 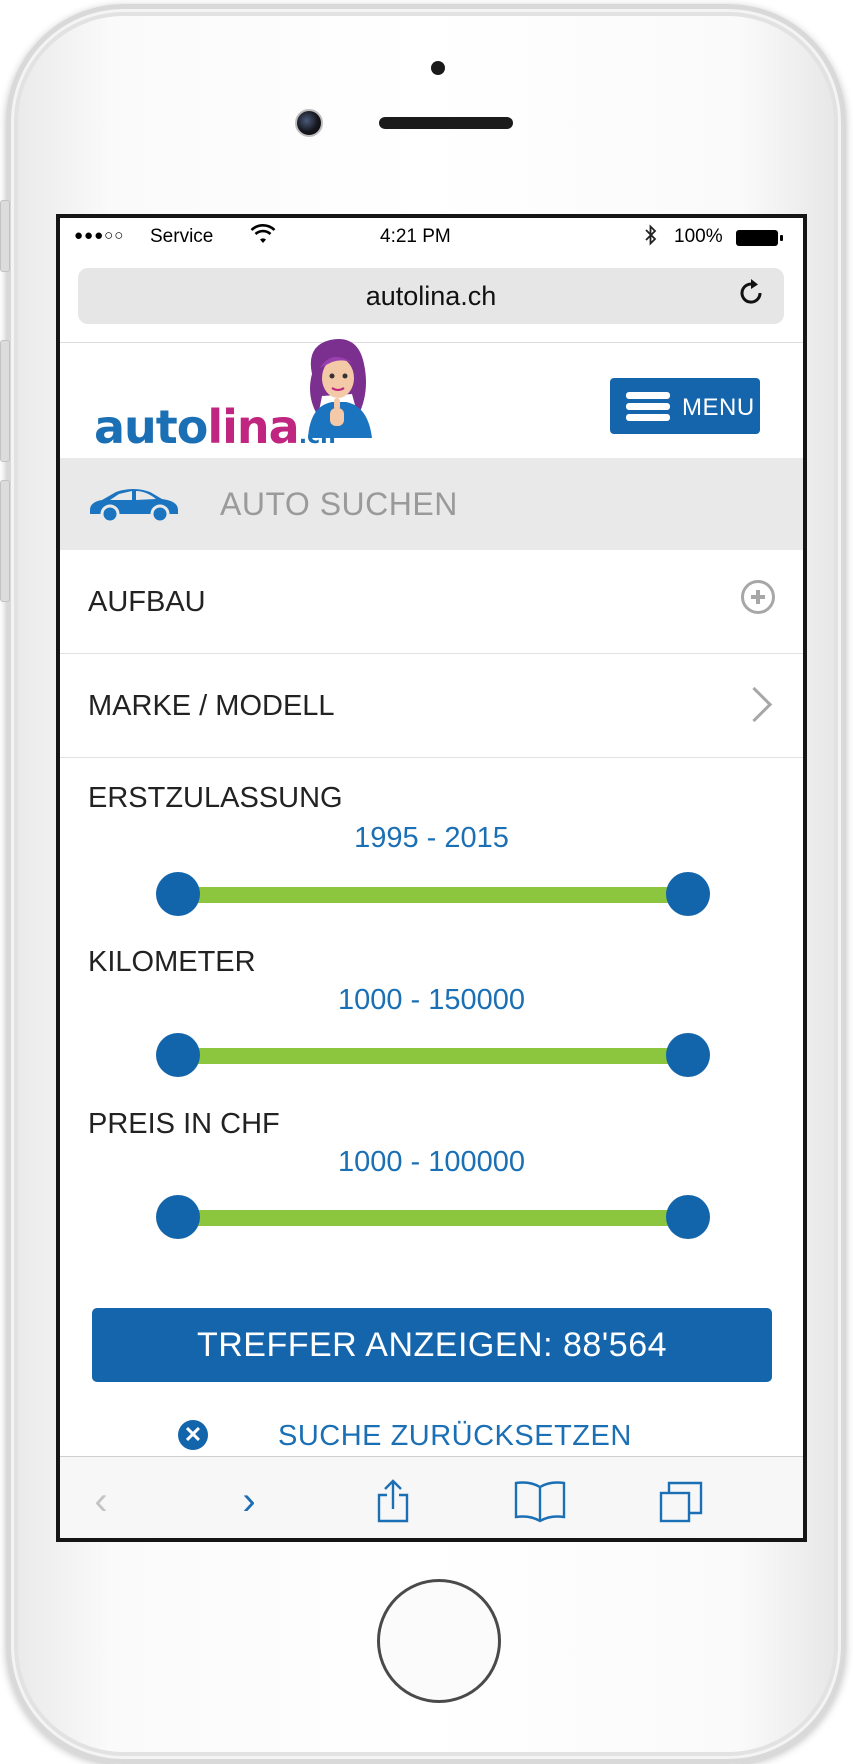 I want to click on url-text: autolina.ch, so click(x=431, y=296).